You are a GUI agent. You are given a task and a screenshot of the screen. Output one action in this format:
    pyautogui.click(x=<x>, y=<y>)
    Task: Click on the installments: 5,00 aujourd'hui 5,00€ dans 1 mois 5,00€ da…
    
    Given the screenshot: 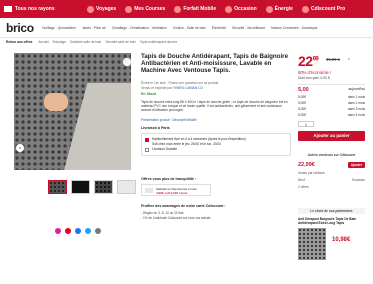 What is the action you would take?
    pyautogui.click(x=331, y=100)
    